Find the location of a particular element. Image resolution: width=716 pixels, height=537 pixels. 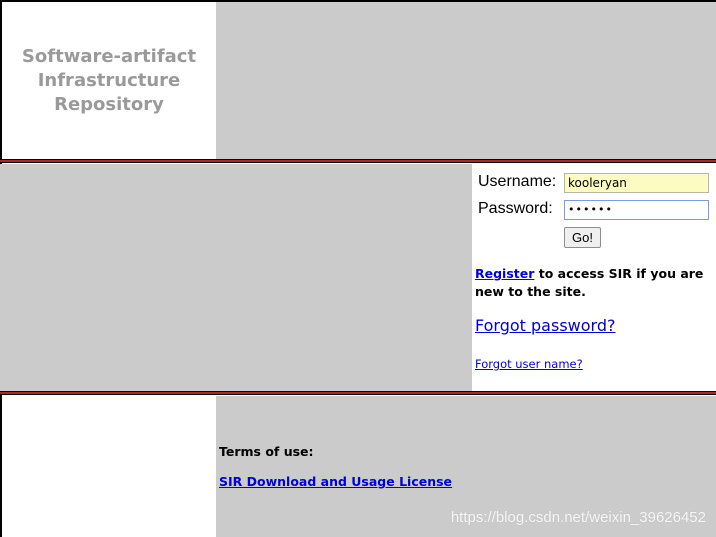

go-button: Go! is located at coordinates (582, 237).